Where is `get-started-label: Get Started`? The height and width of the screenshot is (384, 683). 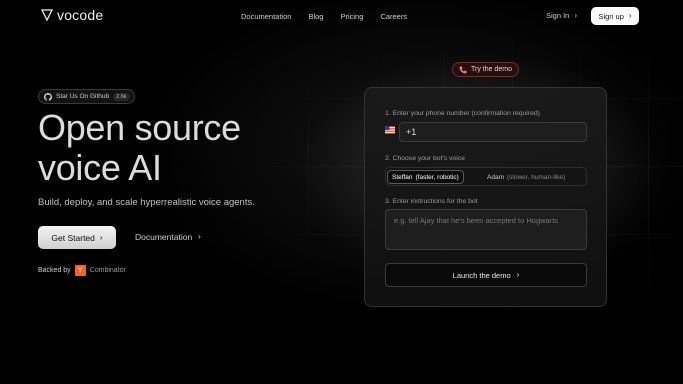
get-started-label: Get Started is located at coordinates (73, 237).